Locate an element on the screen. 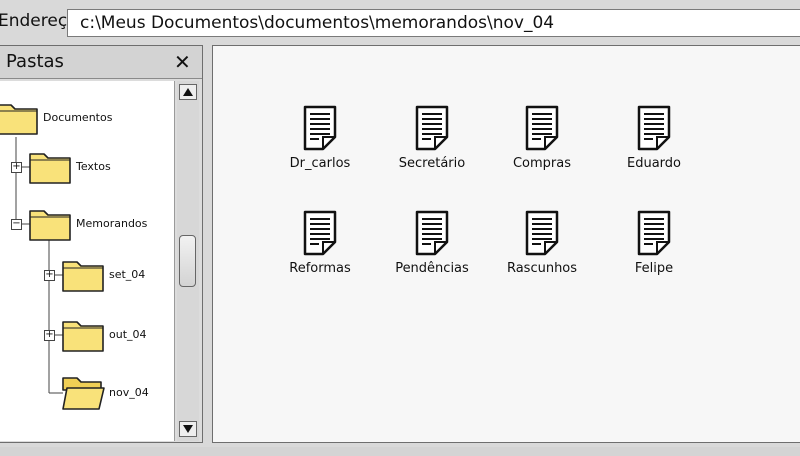 The image size is (800, 456). folder-tree-scrollbar is located at coordinates (188, 261).